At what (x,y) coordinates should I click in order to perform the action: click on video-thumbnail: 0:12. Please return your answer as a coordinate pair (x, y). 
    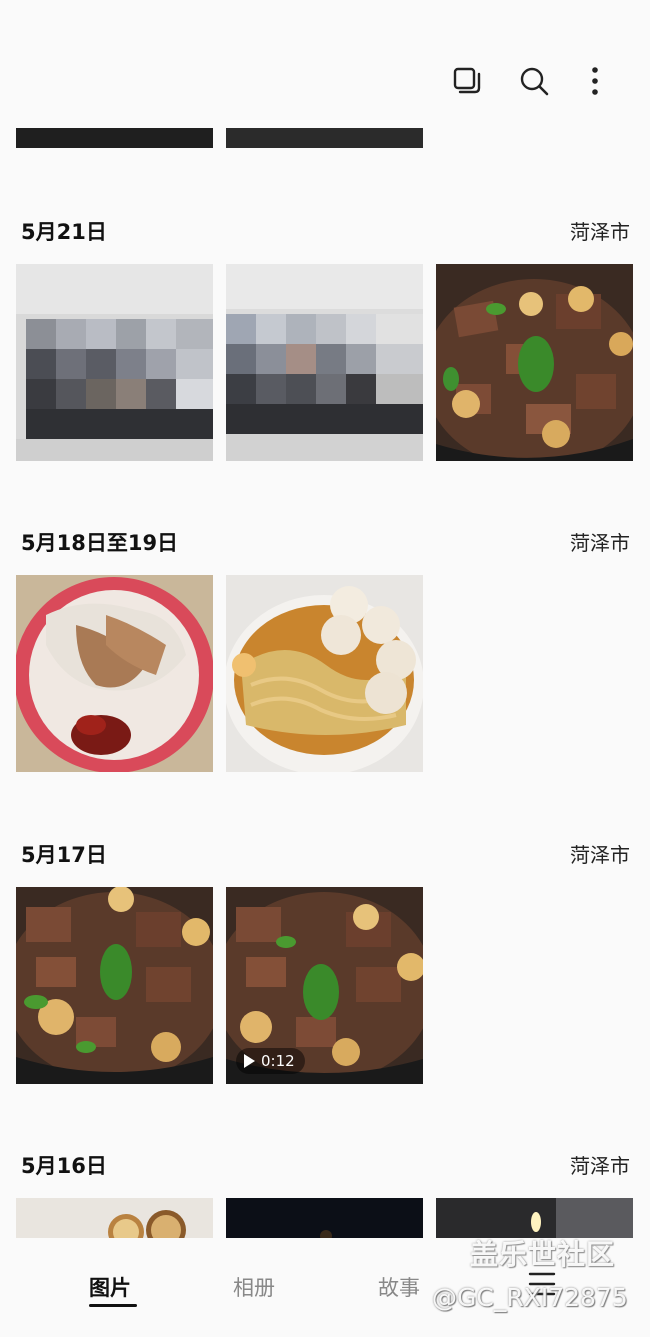
    Looking at the image, I should click on (324, 985).